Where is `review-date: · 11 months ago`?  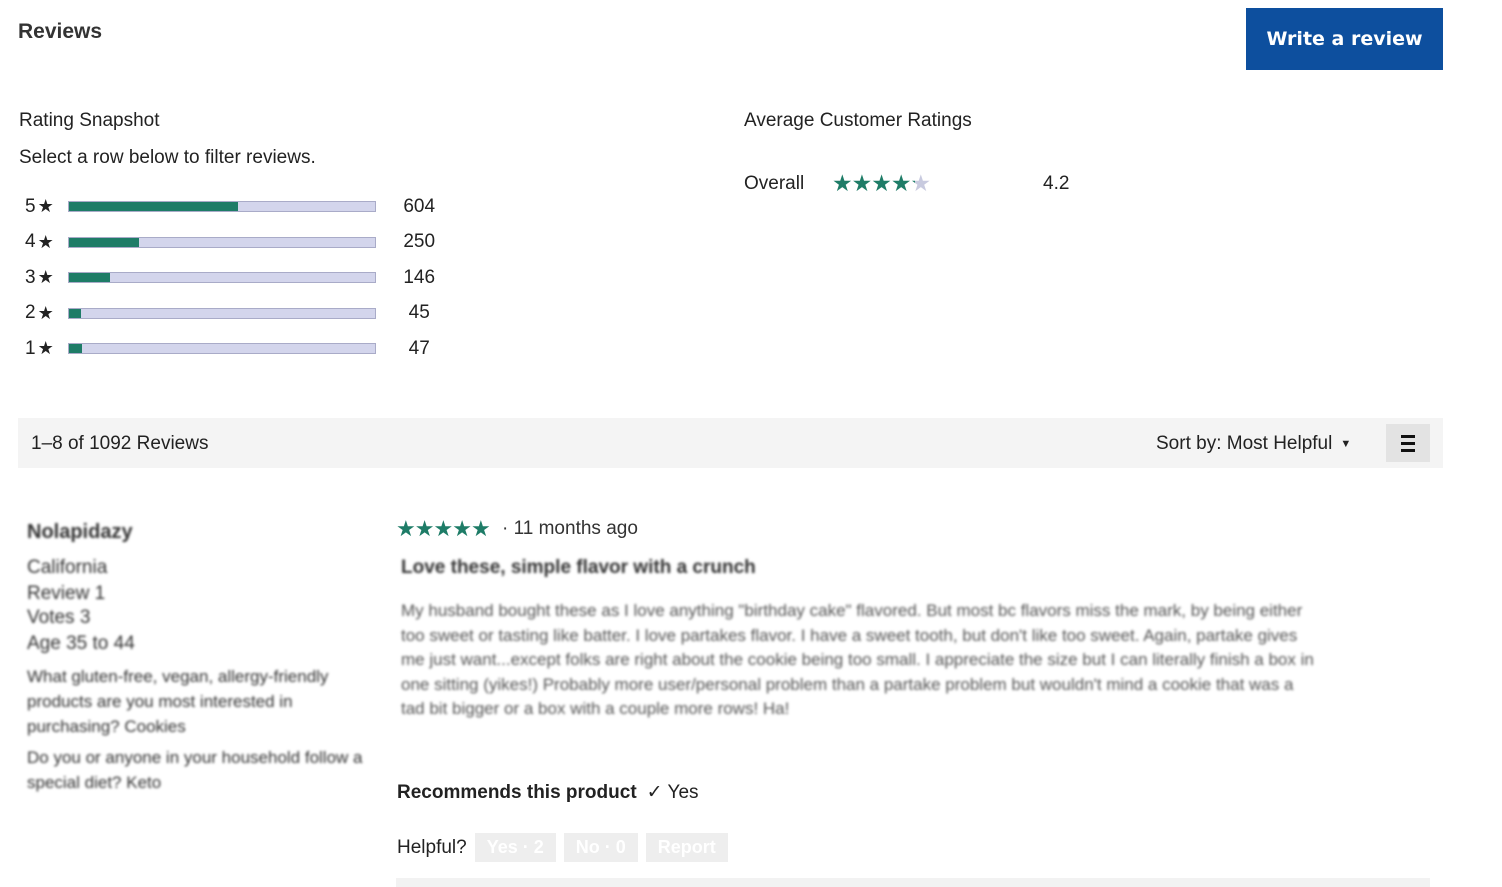 review-date: · 11 months ago is located at coordinates (570, 528).